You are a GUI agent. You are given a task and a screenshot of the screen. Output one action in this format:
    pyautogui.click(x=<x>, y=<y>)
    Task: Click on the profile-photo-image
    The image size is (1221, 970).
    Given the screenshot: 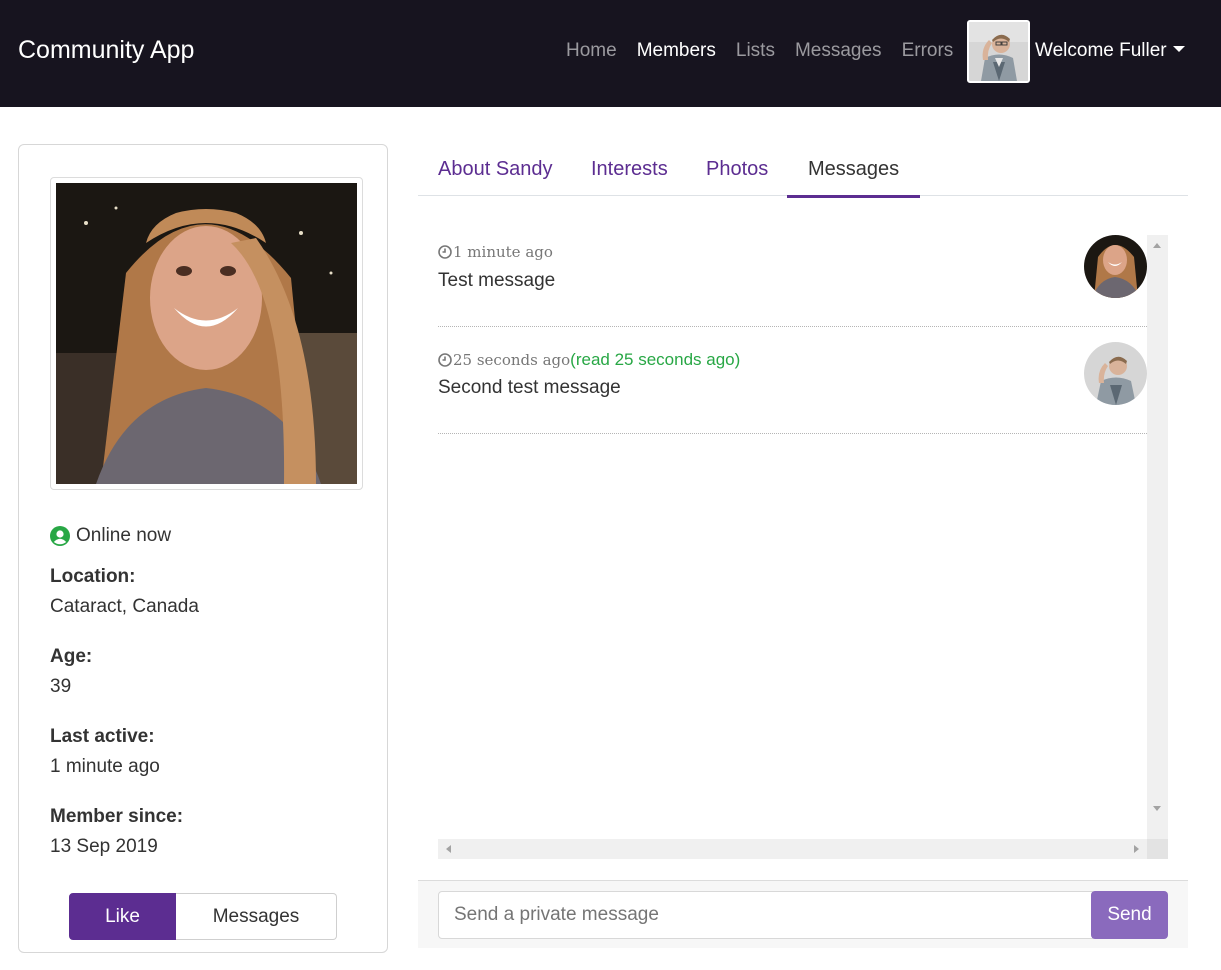 What is the action you would take?
    pyautogui.click(x=206, y=333)
    